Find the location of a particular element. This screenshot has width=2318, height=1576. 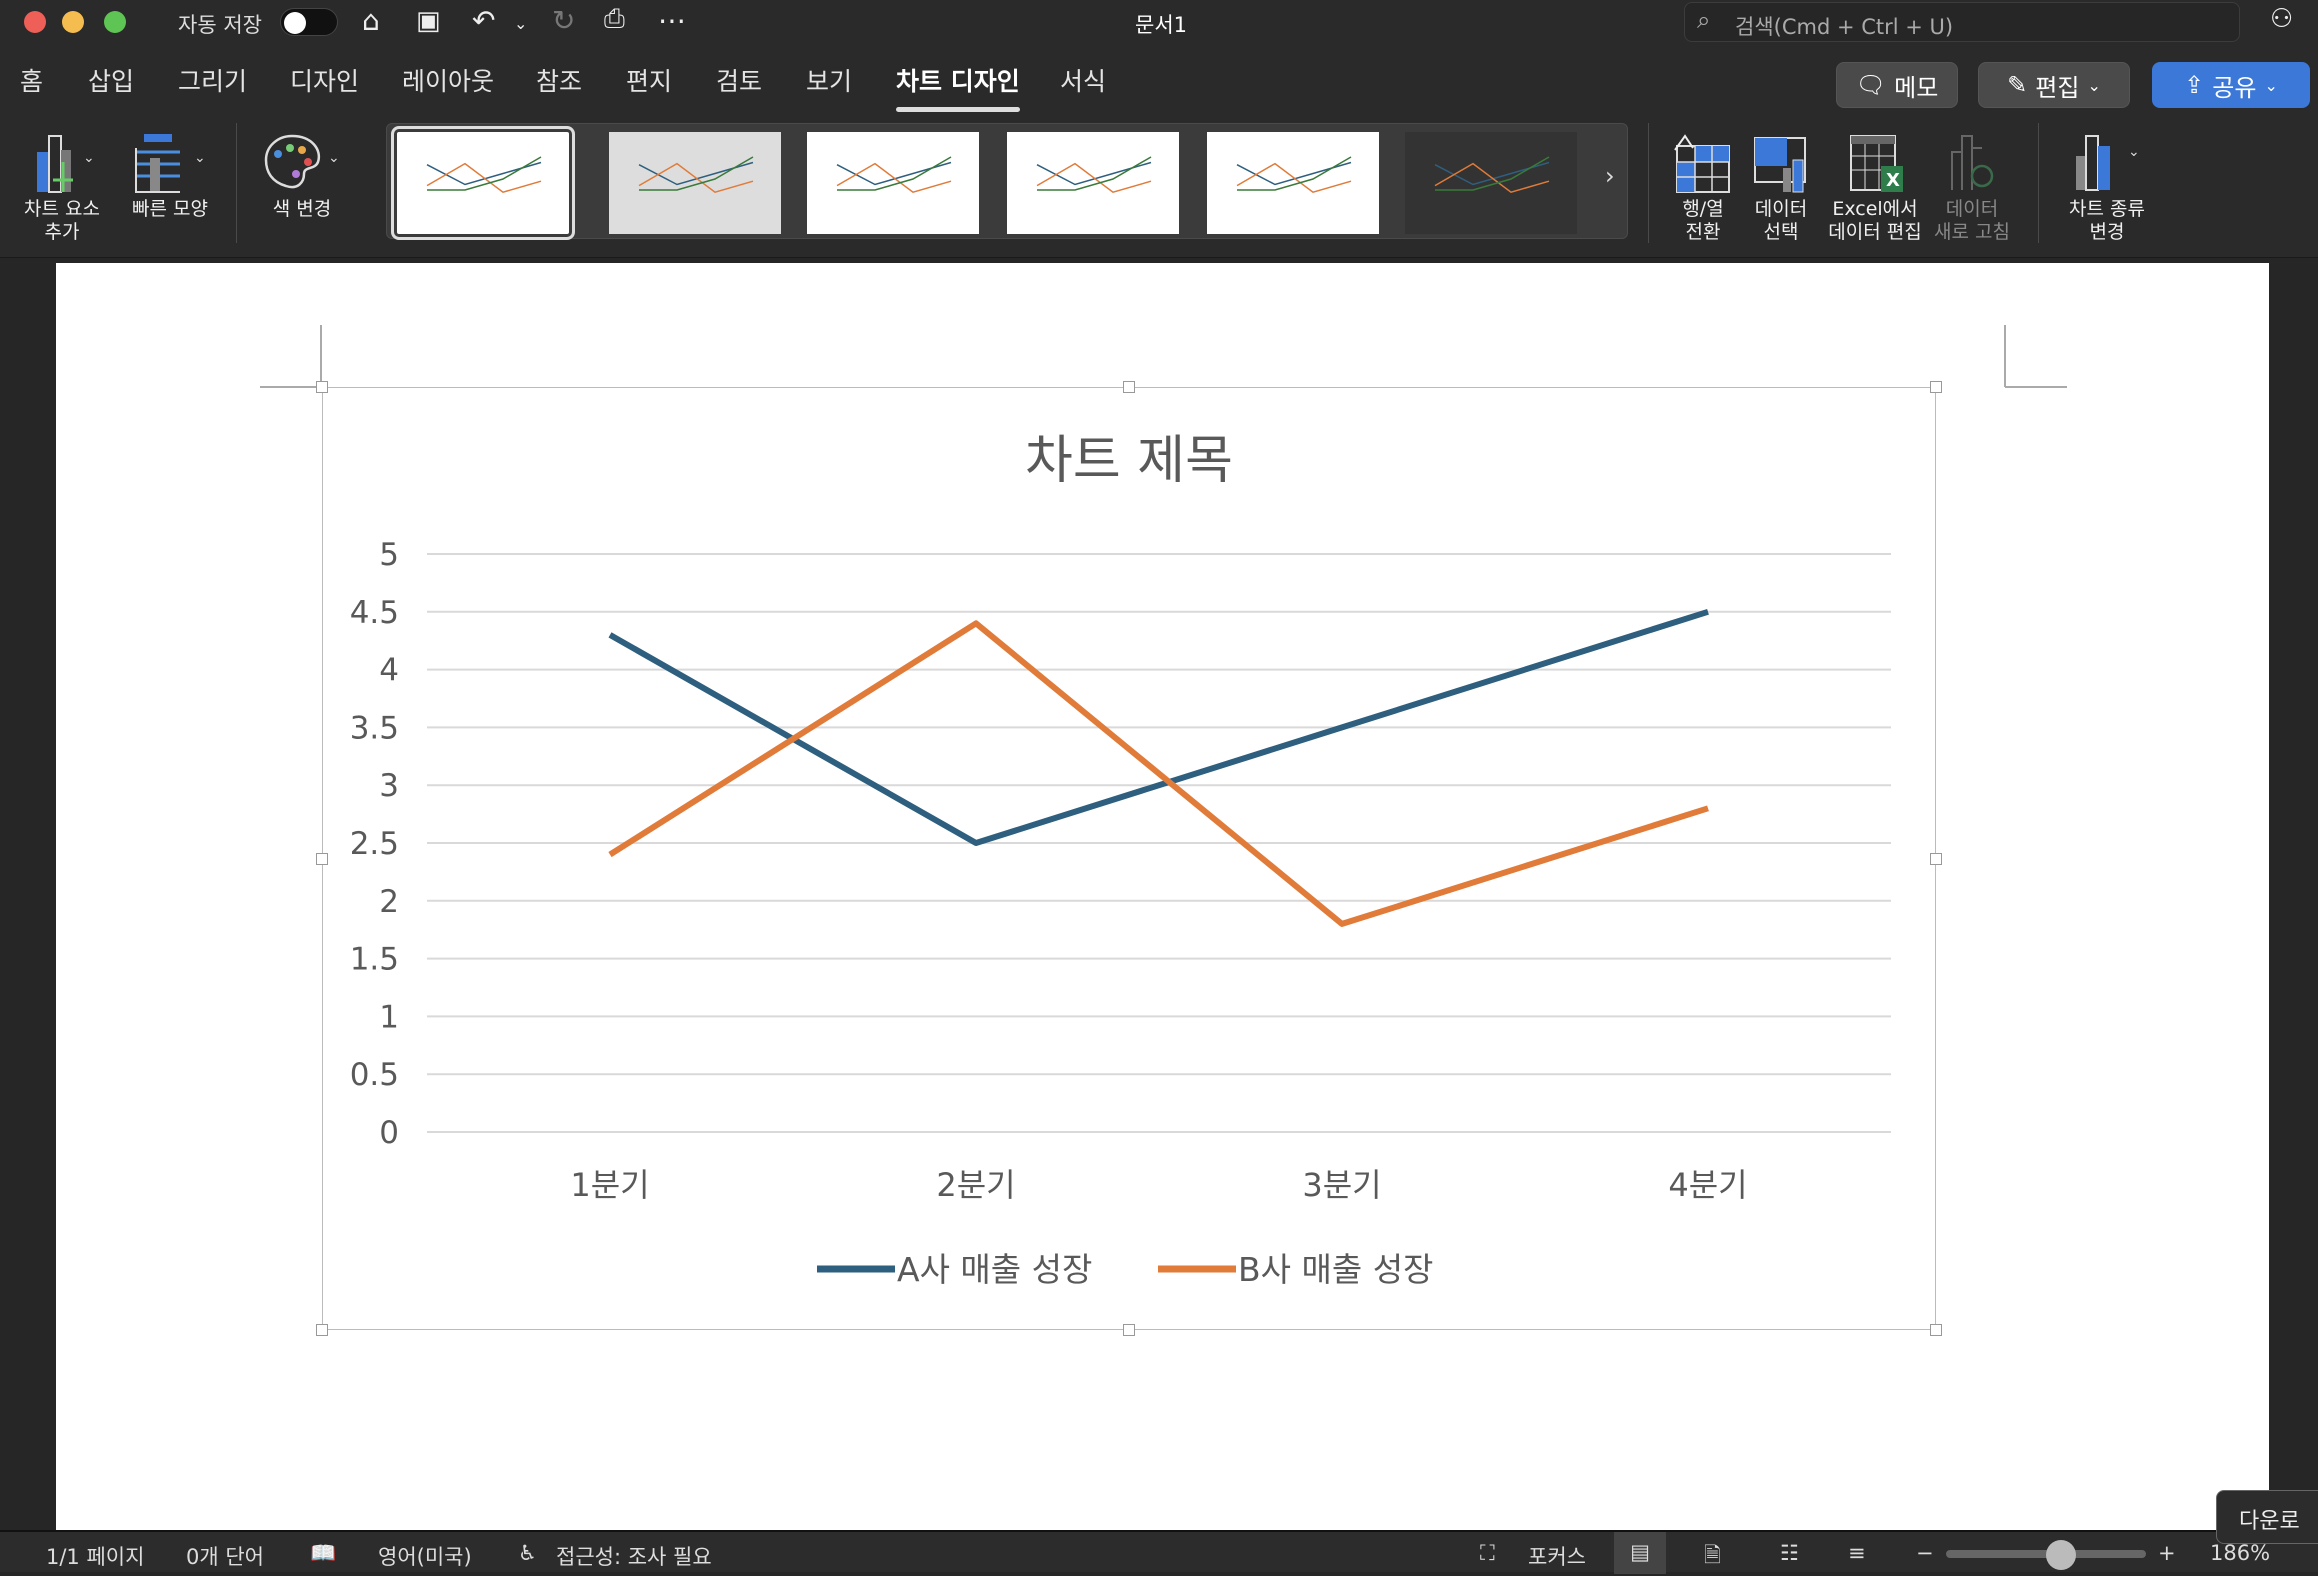

close-window-button is located at coordinates (35, 22).